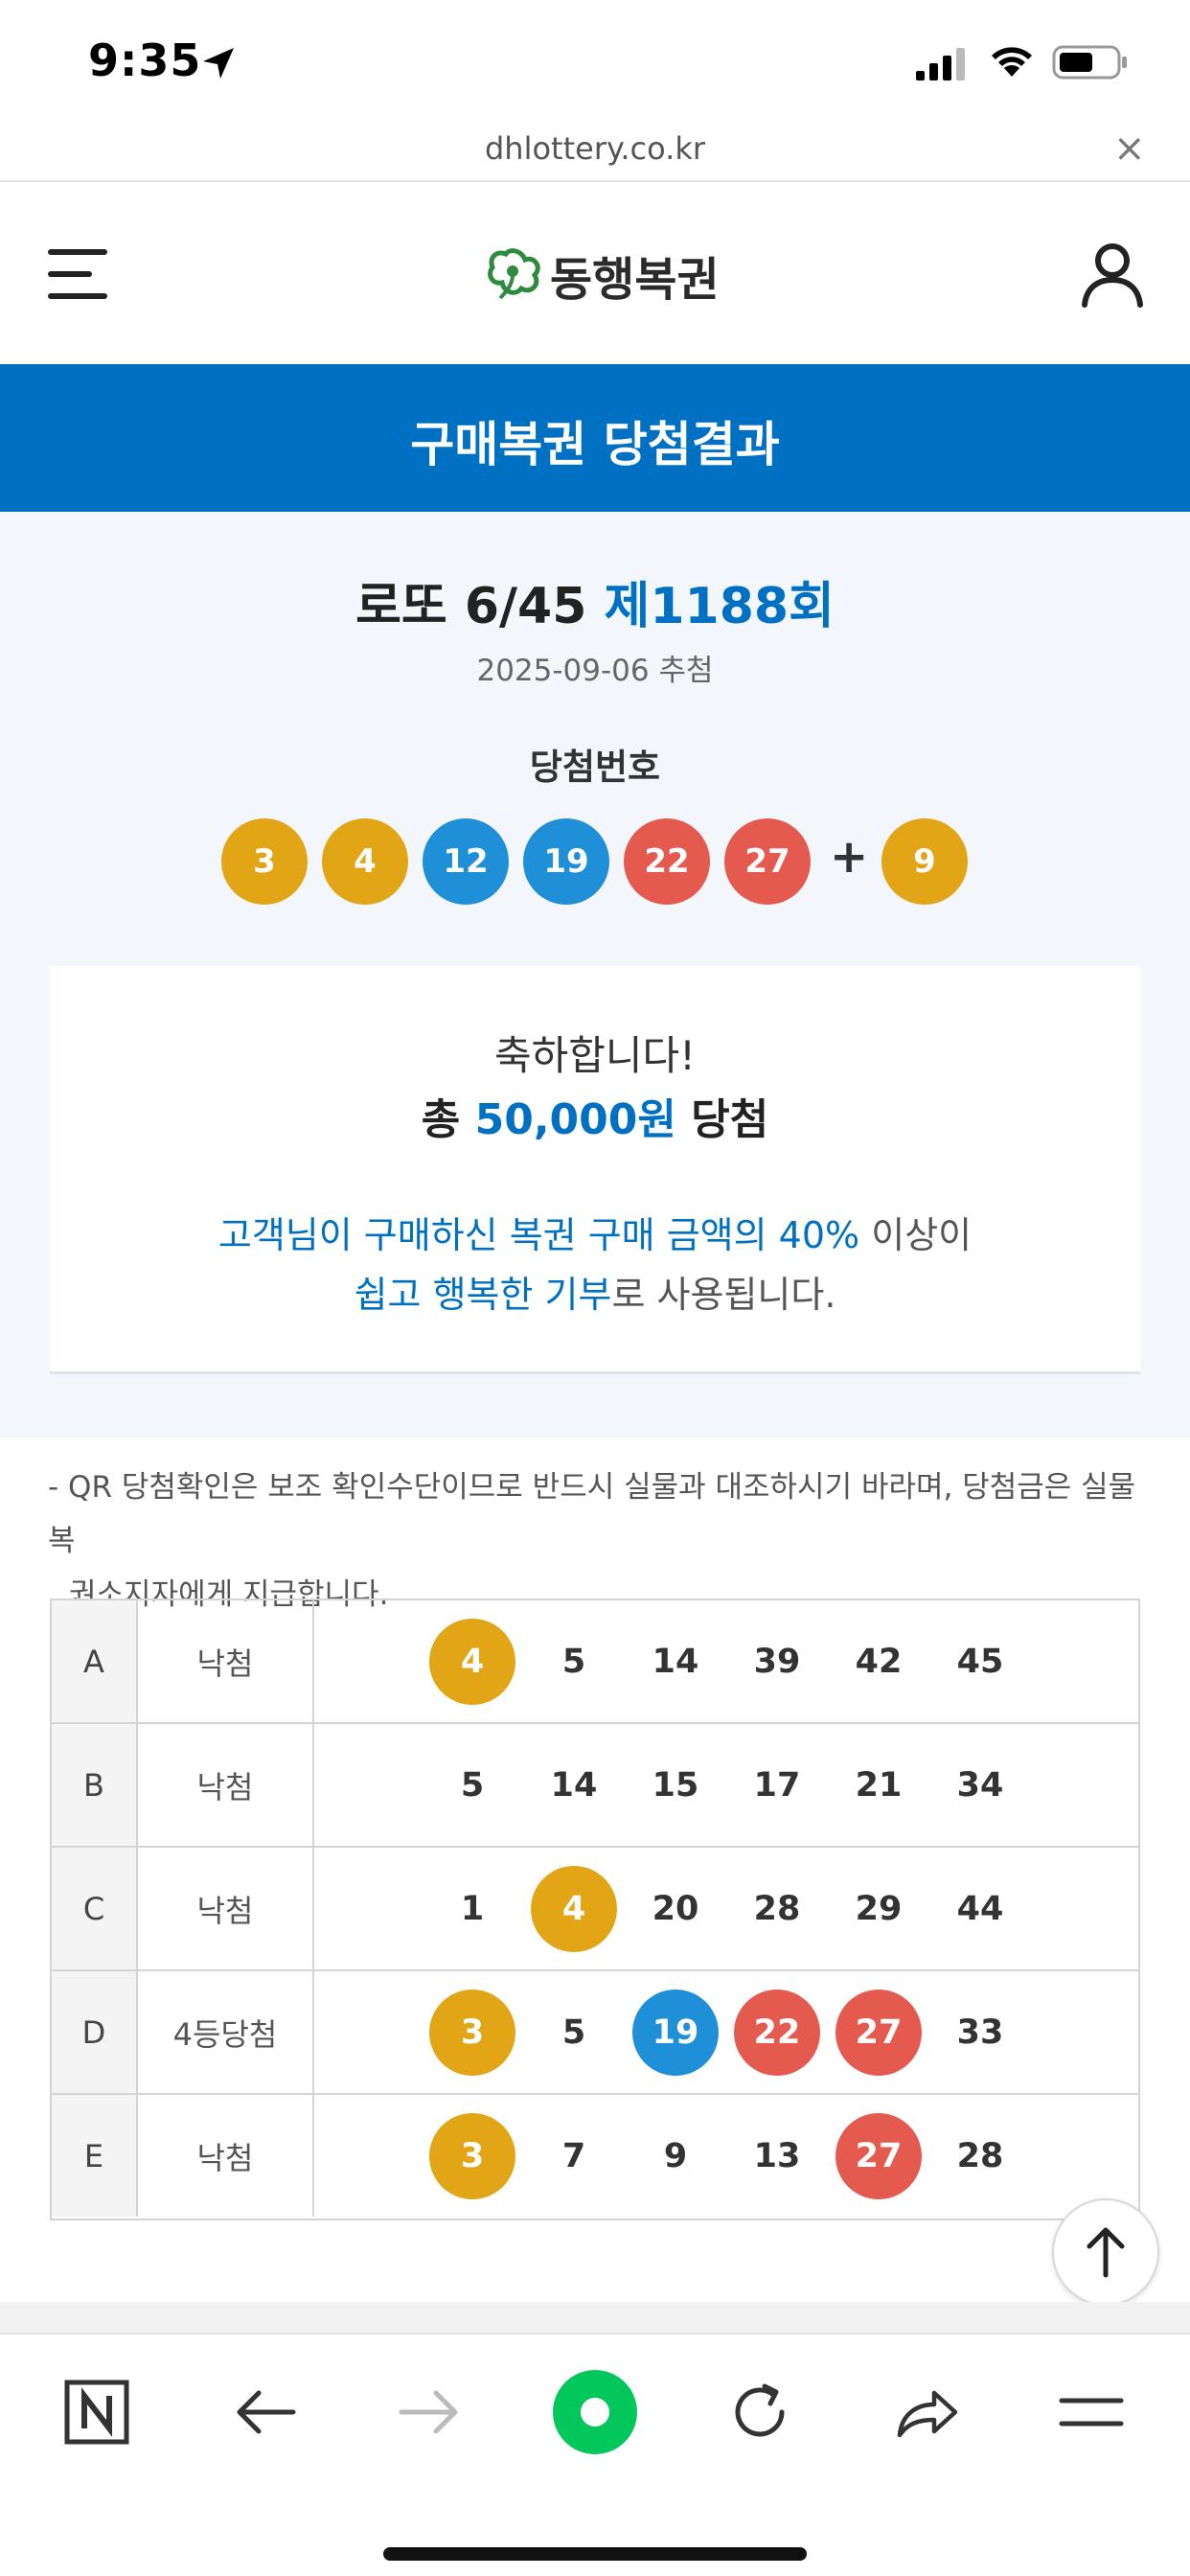 This screenshot has height=2576, width=1190. What do you see at coordinates (1090, 63) in the screenshot?
I see `battery-icon` at bounding box center [1090, 63].